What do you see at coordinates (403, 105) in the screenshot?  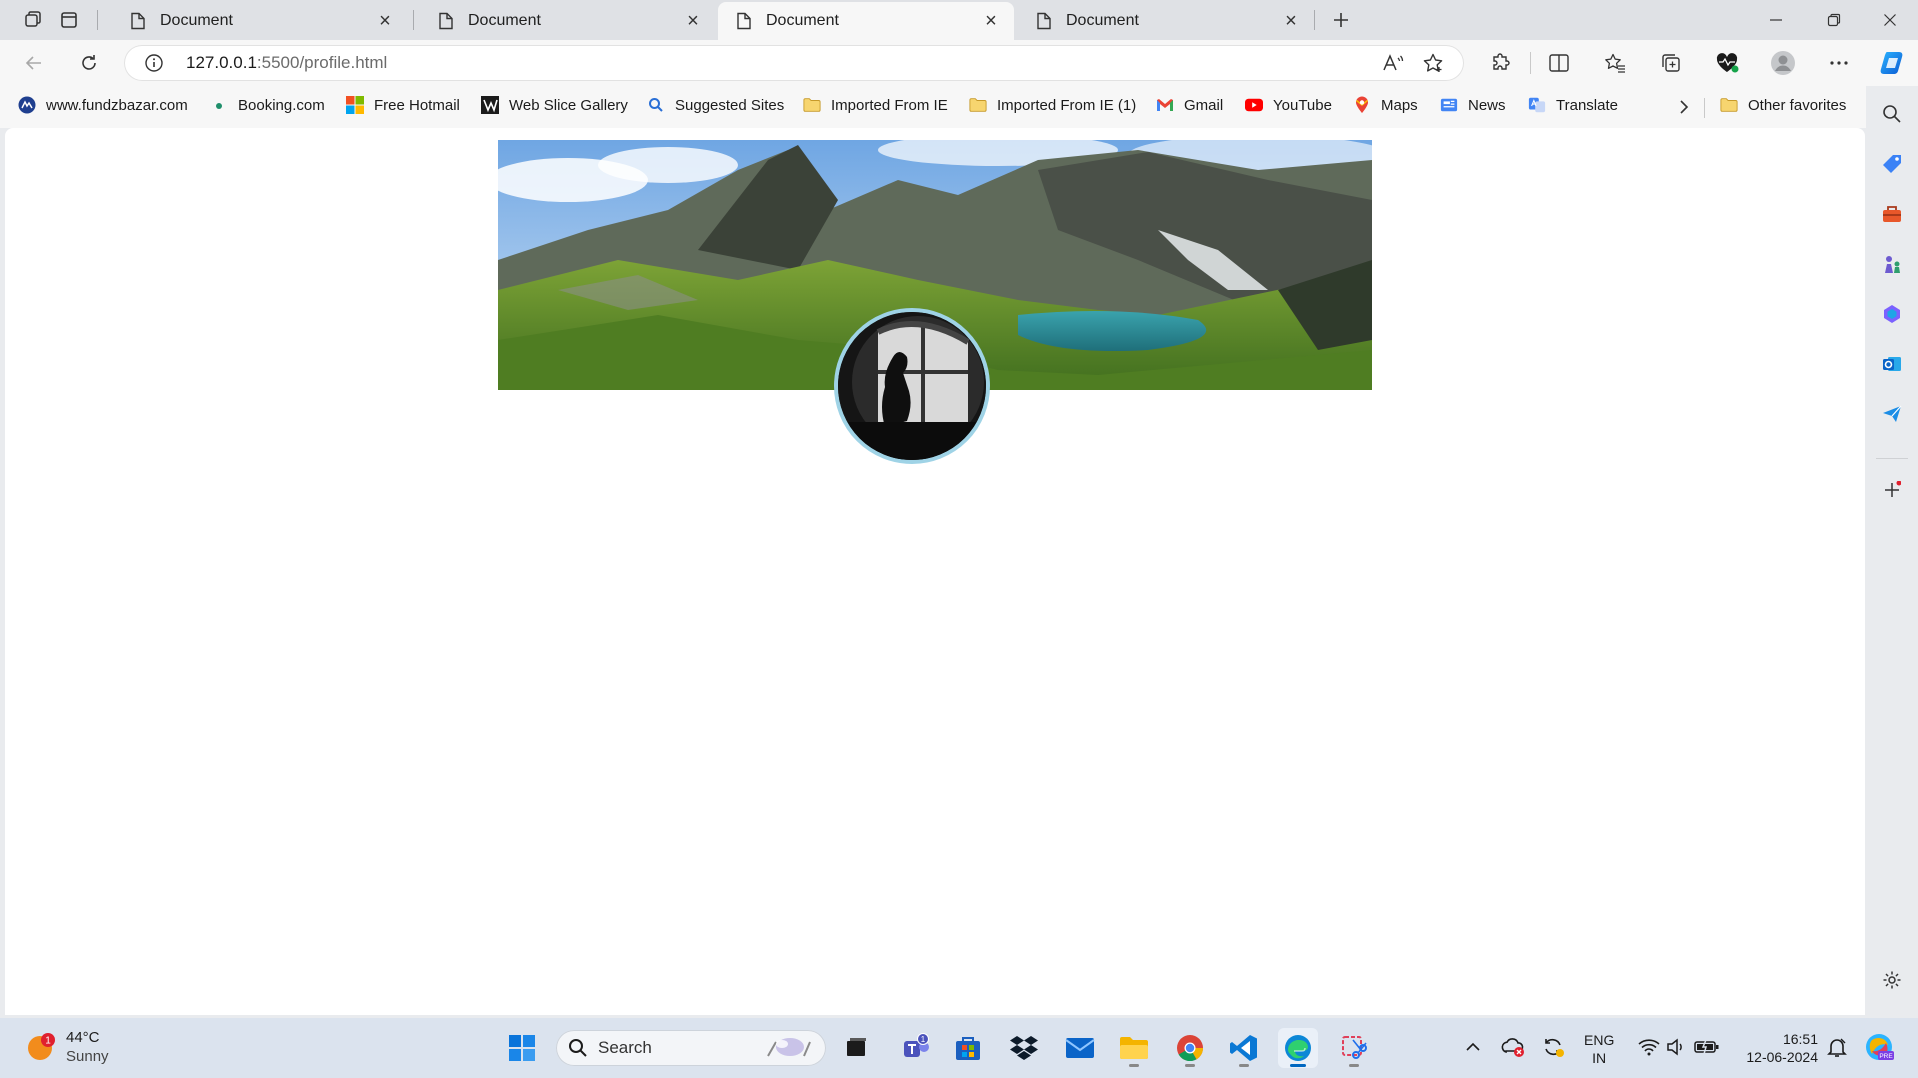 I see `favorite-free-hotmail: Free Hotmail` at bounding box center [403, 105].